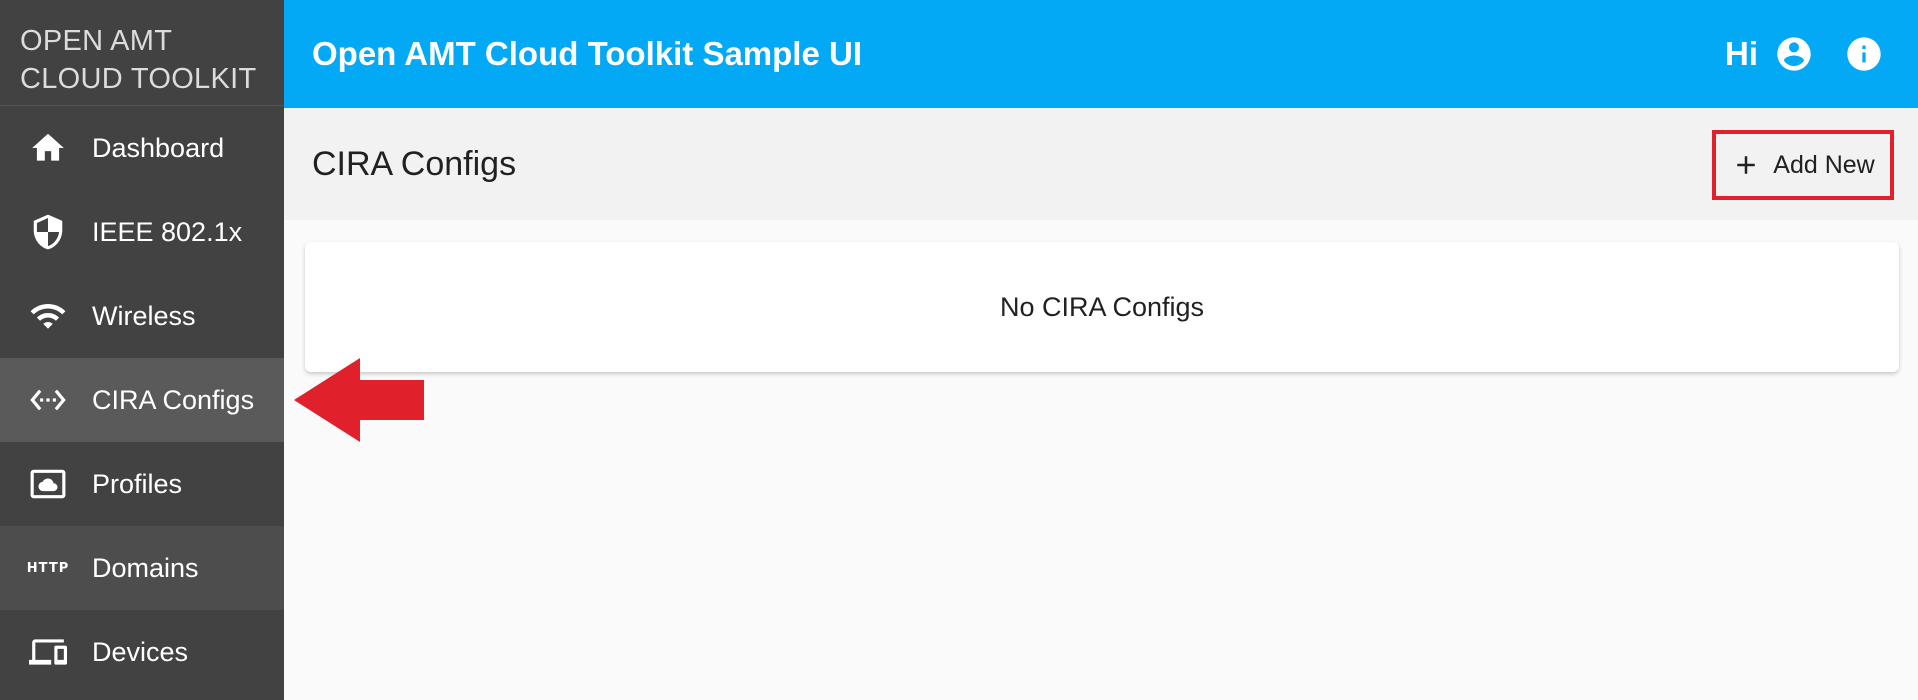 This screenshot has height=700, width=1918. Describe the element at coordinates (167, 231) in the screenshot. I see `sidebar-item-label: IEEE 802.1x` at that location.